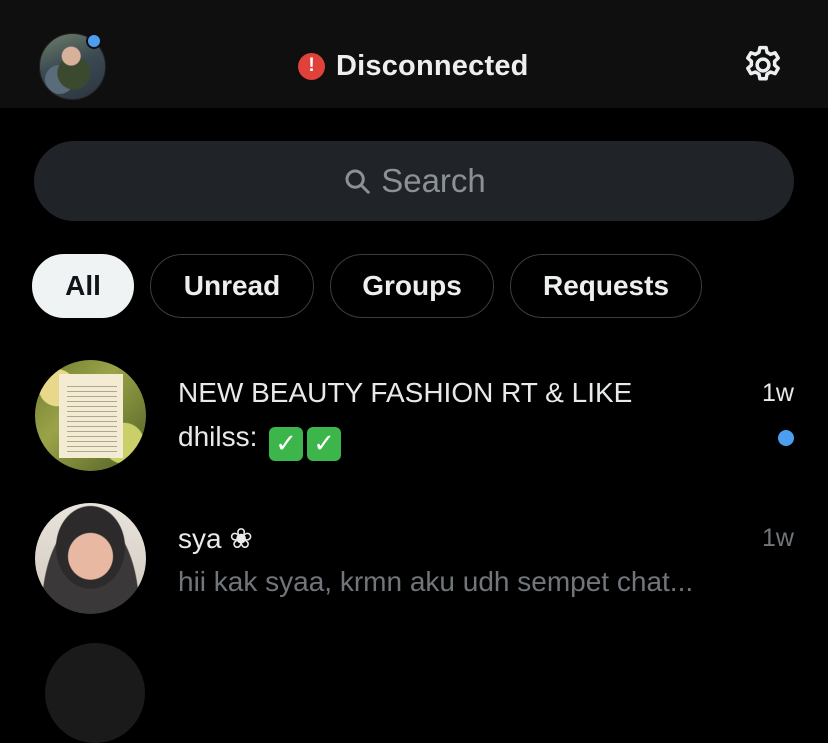  What do you see at coordinates (232, 286) in the screenshot?
I see `tab-unread: Unread` at bounding box center [232, 286].